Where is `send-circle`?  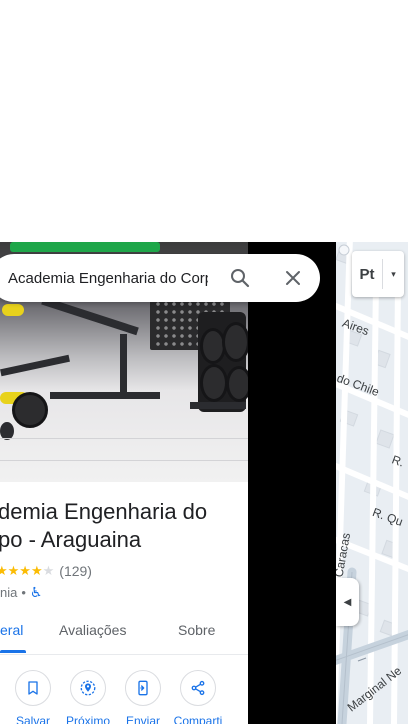 send-circle is located at coordinates (143, 688).